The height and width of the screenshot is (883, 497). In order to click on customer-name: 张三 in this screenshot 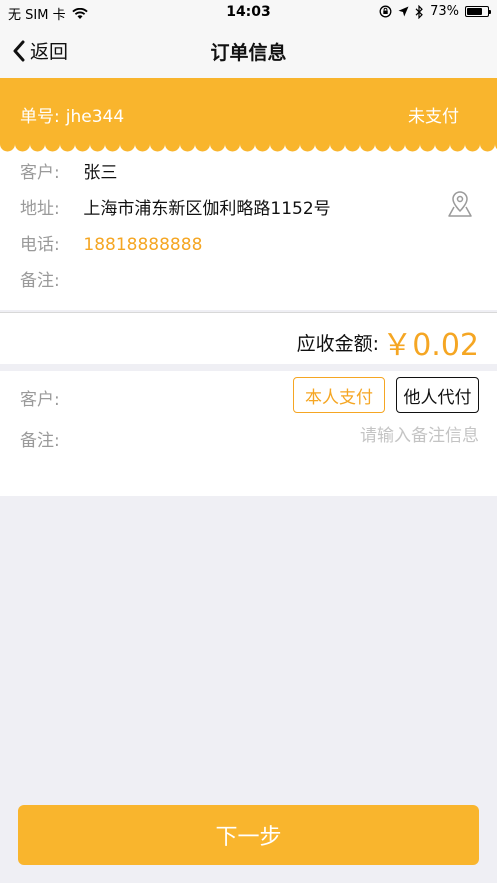, I will do `click(100, 173)`.